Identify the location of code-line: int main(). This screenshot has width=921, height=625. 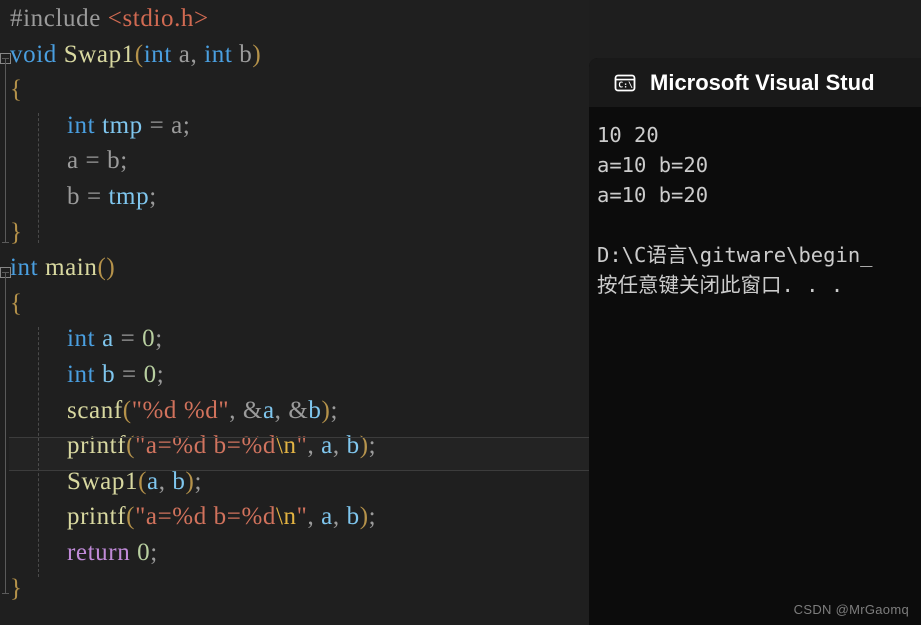
(57, 268).